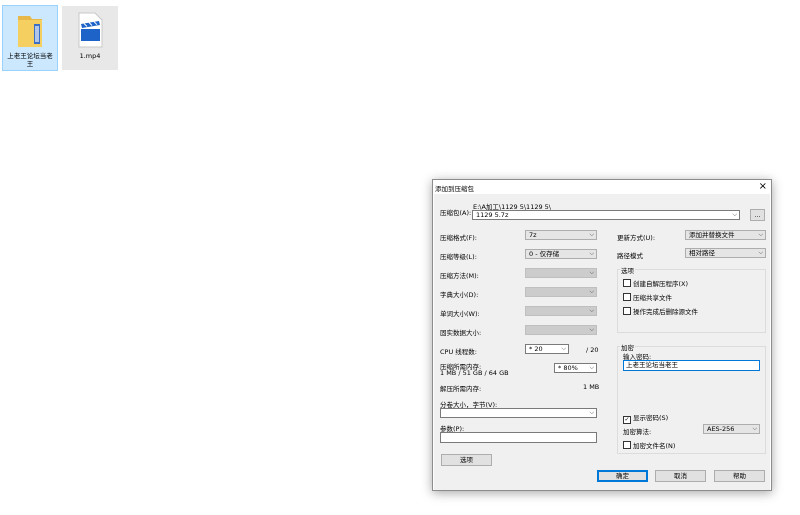 The height and width of the screenshot is (515, 800). Describe the element at coordinates (606, 215) in the screenshot. I see `archive-name-input: 1129 5.7z ⌵` at that location.